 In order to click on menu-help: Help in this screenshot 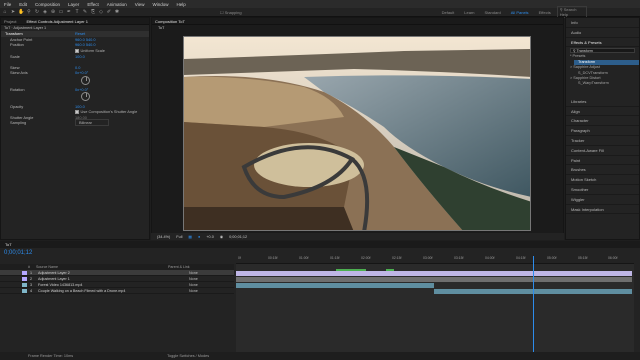, I will do `click(180, 4)`.